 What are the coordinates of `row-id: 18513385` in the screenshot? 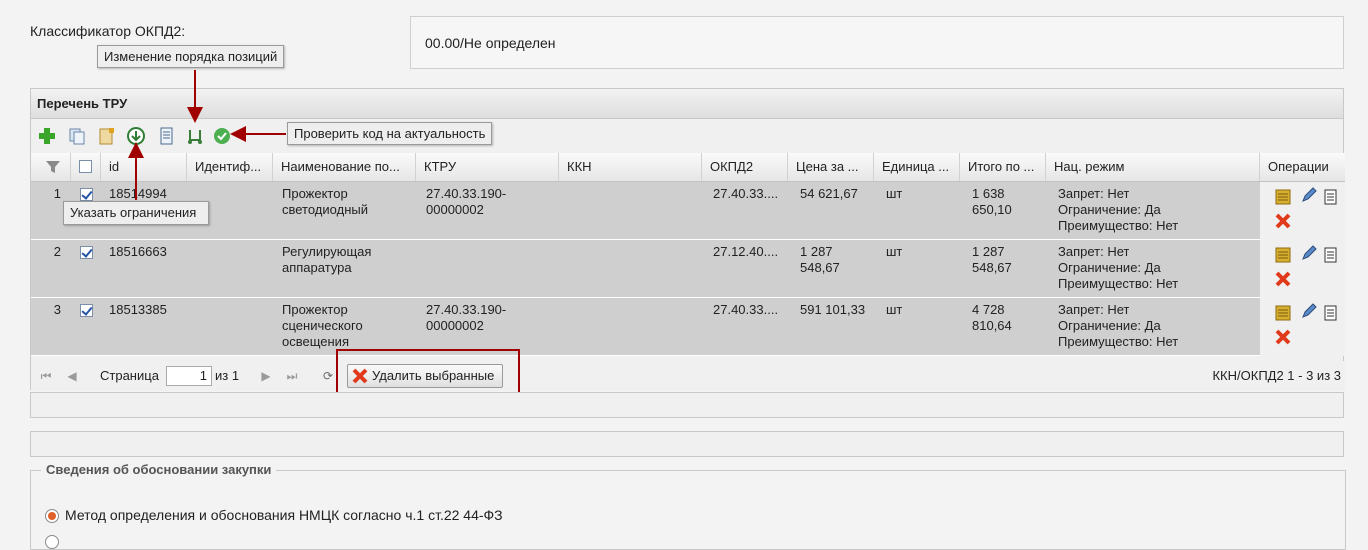 It's located at (138, 309).